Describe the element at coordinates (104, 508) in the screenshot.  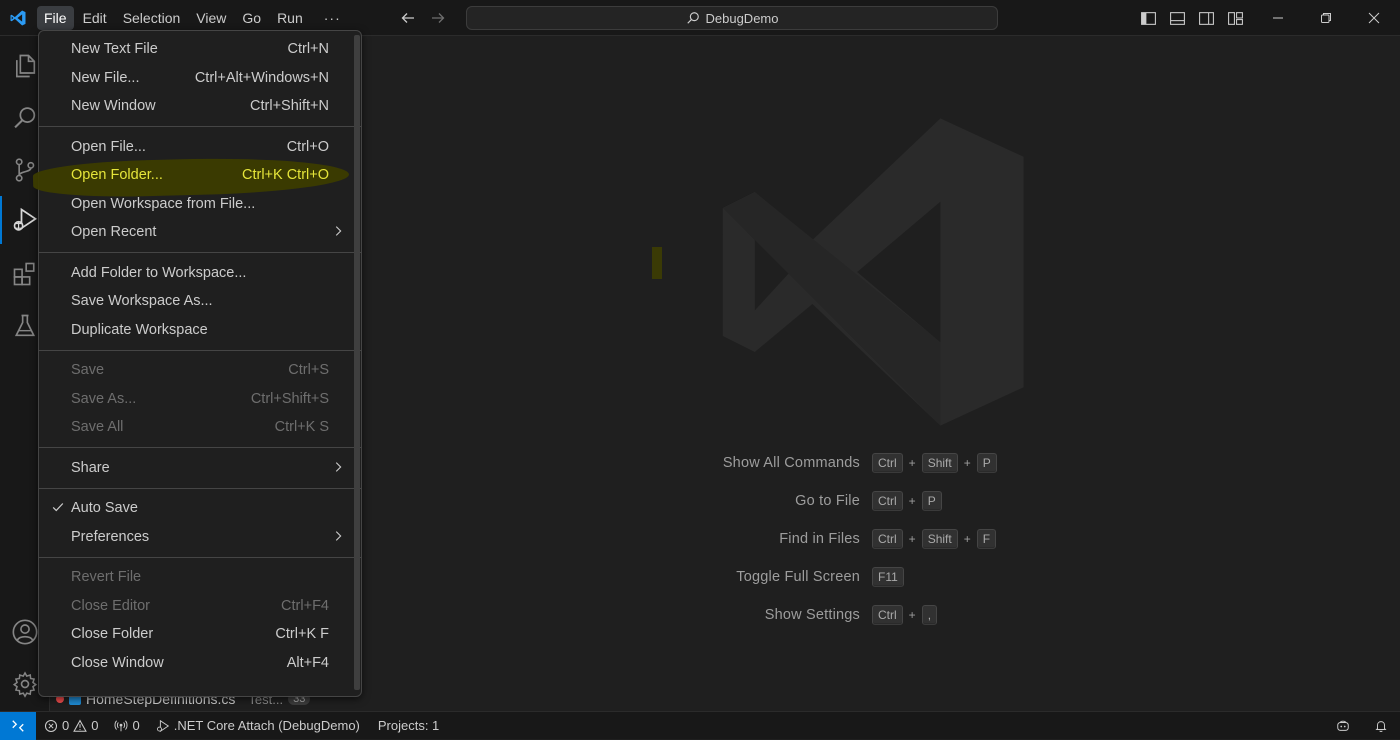
I see `menu-item-label: Auto Save` at that location.